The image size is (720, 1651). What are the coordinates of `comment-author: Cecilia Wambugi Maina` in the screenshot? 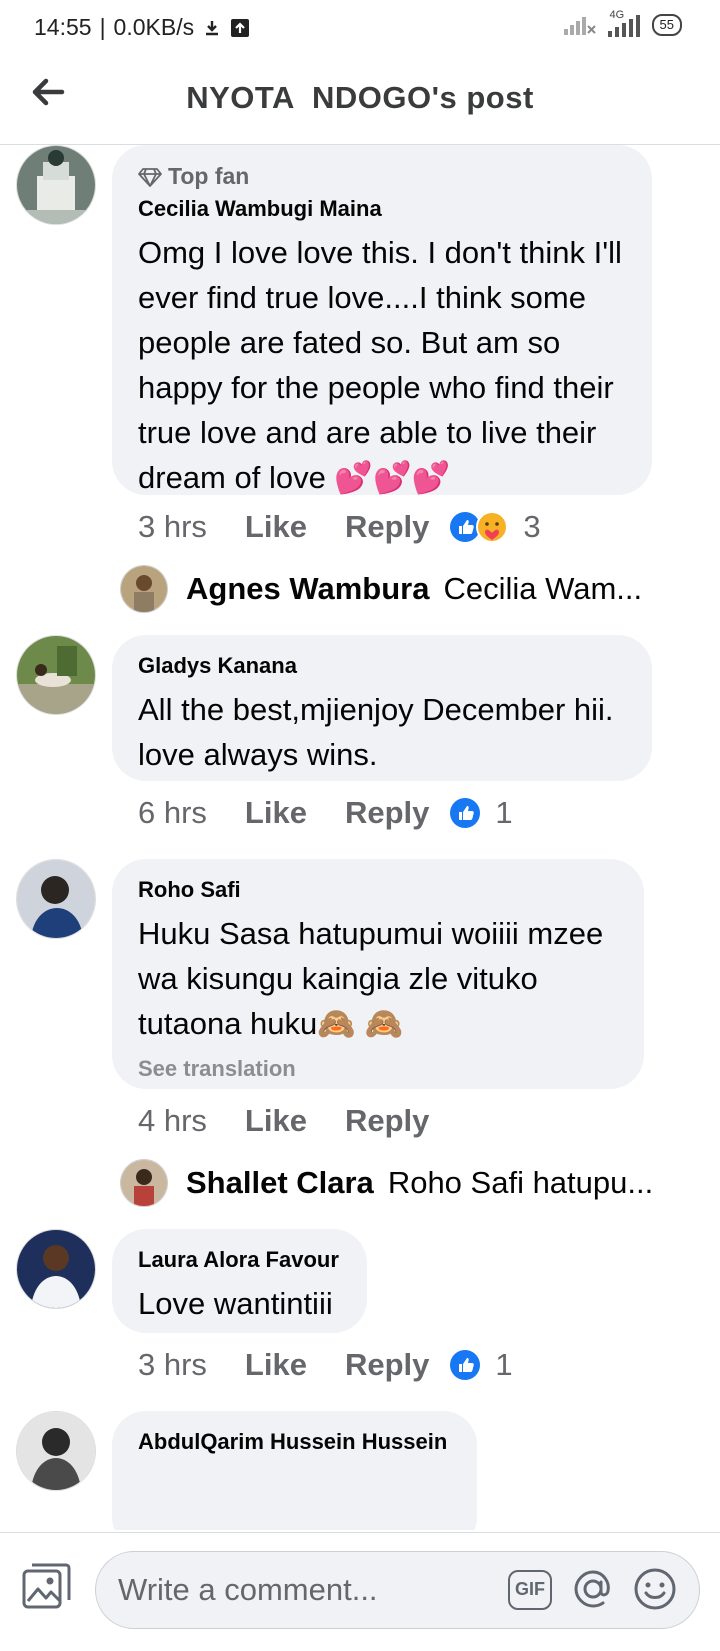 It's located at (382, 209).